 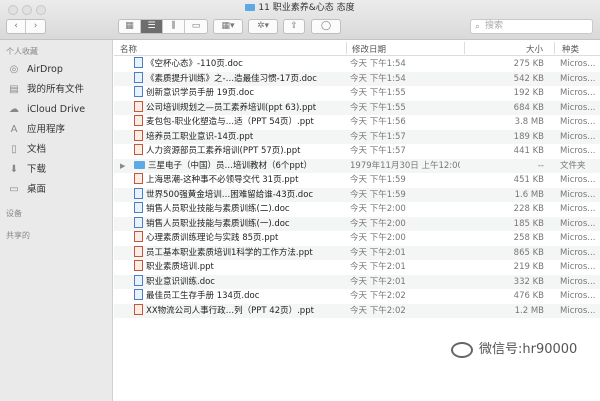 I want to click on file-size: 228 KB, so click(x=528, y=209).